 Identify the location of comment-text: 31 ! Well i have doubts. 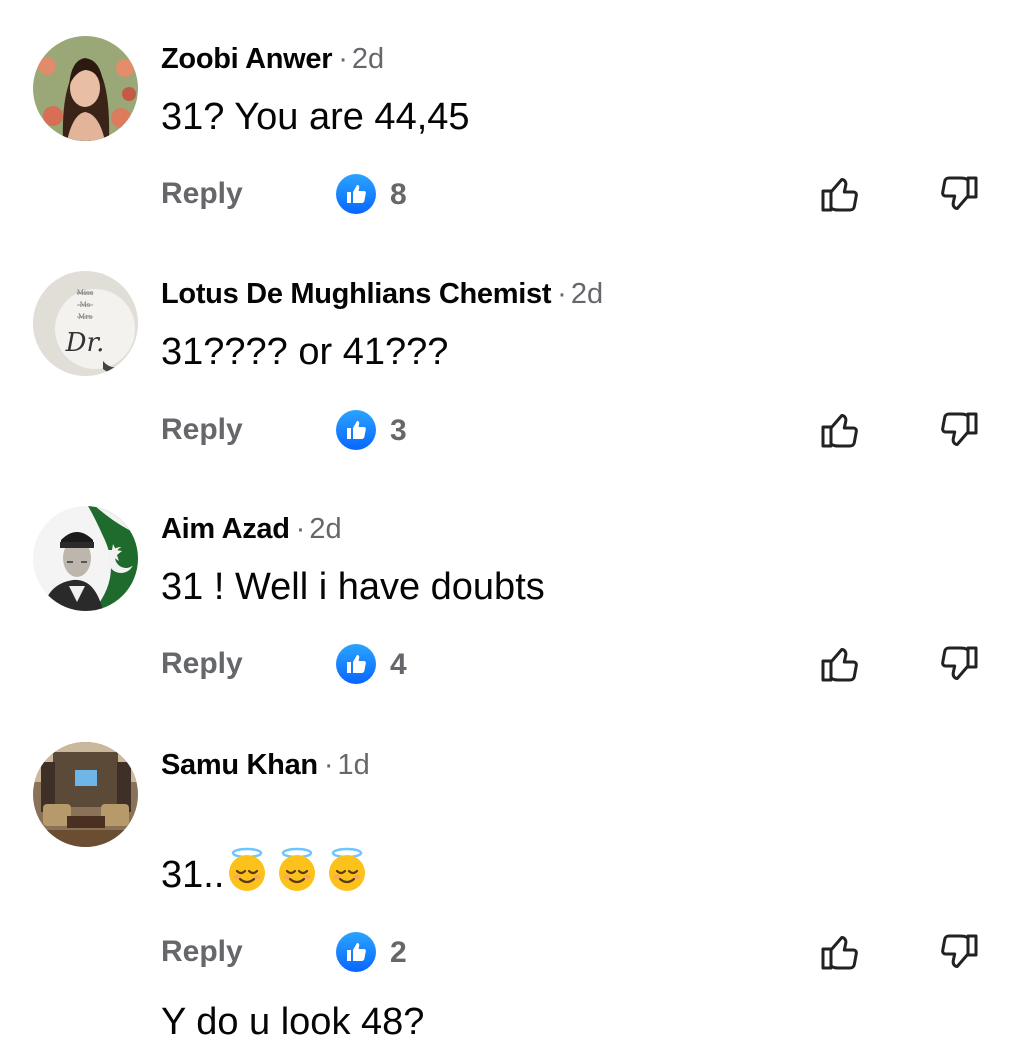
(353, 587).